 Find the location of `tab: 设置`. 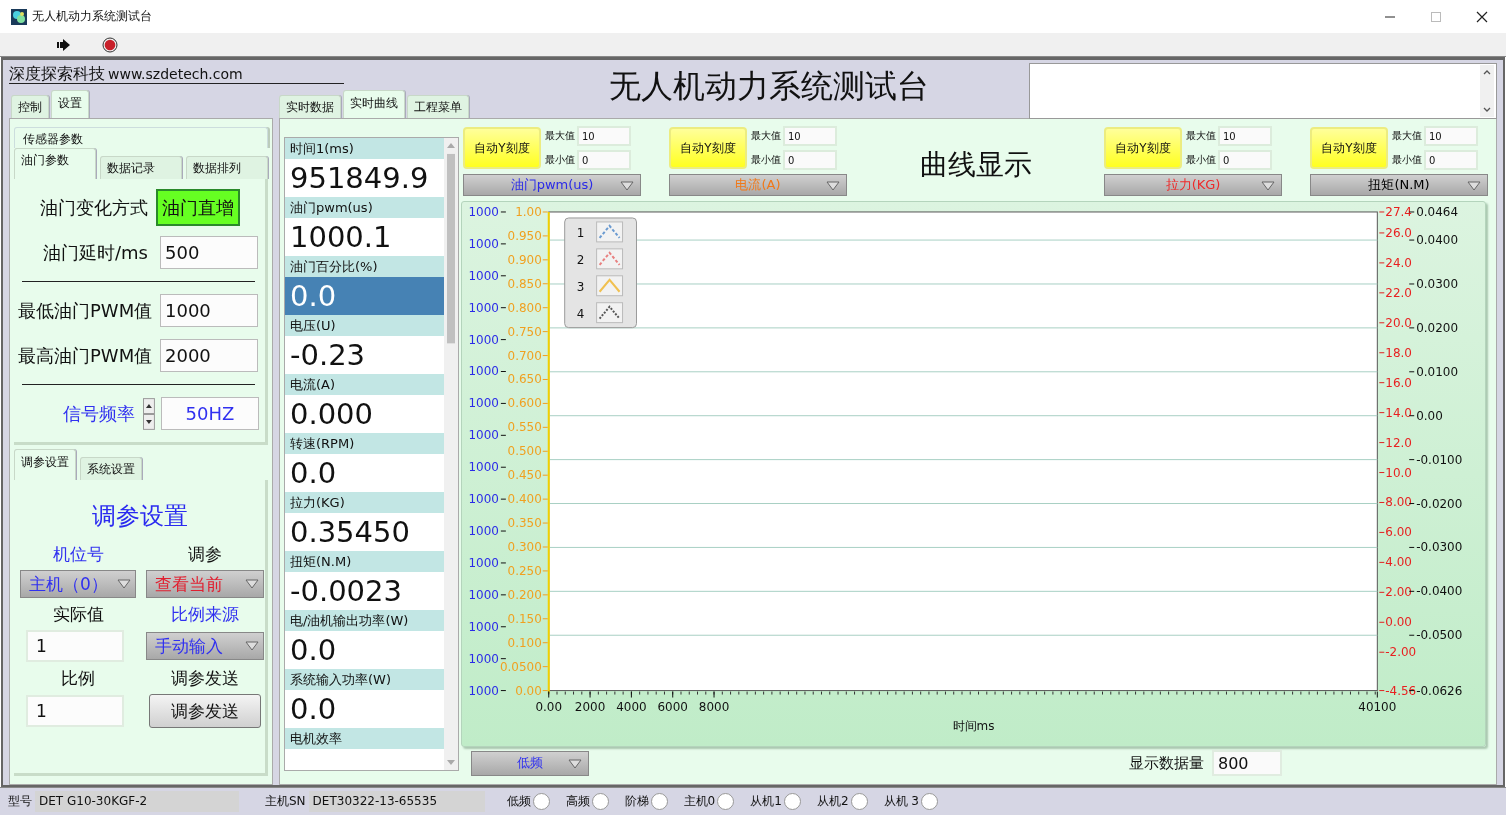

tab: 设置 is located at coordinates (70, 104).